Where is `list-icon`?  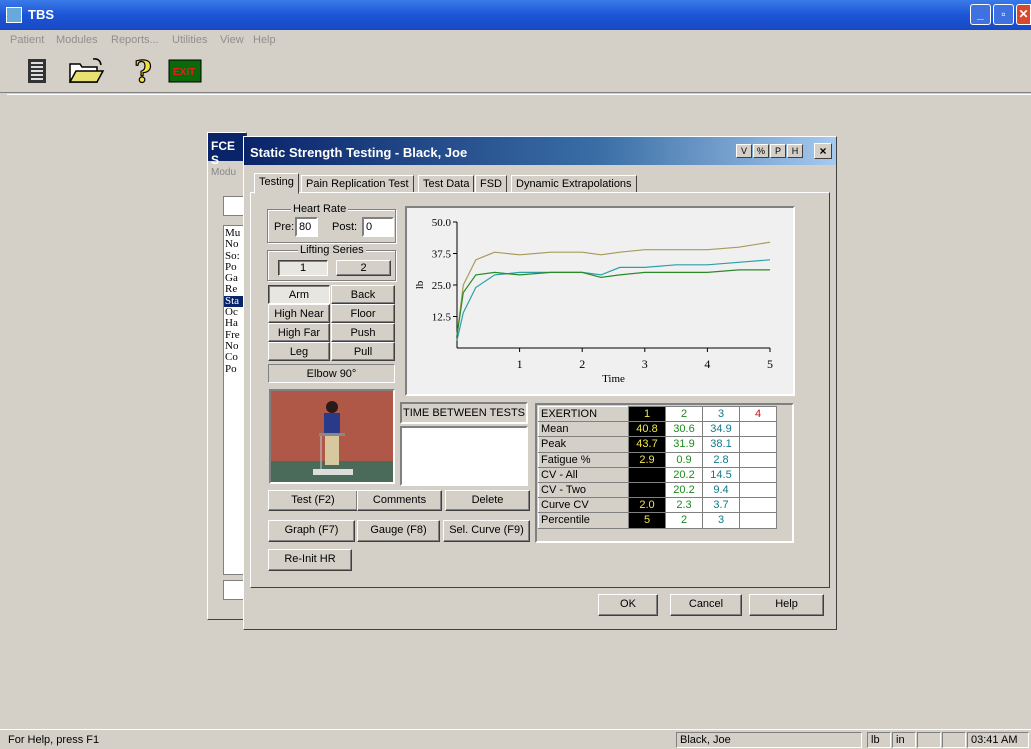 list-icon is located at coordinates (37, 71).